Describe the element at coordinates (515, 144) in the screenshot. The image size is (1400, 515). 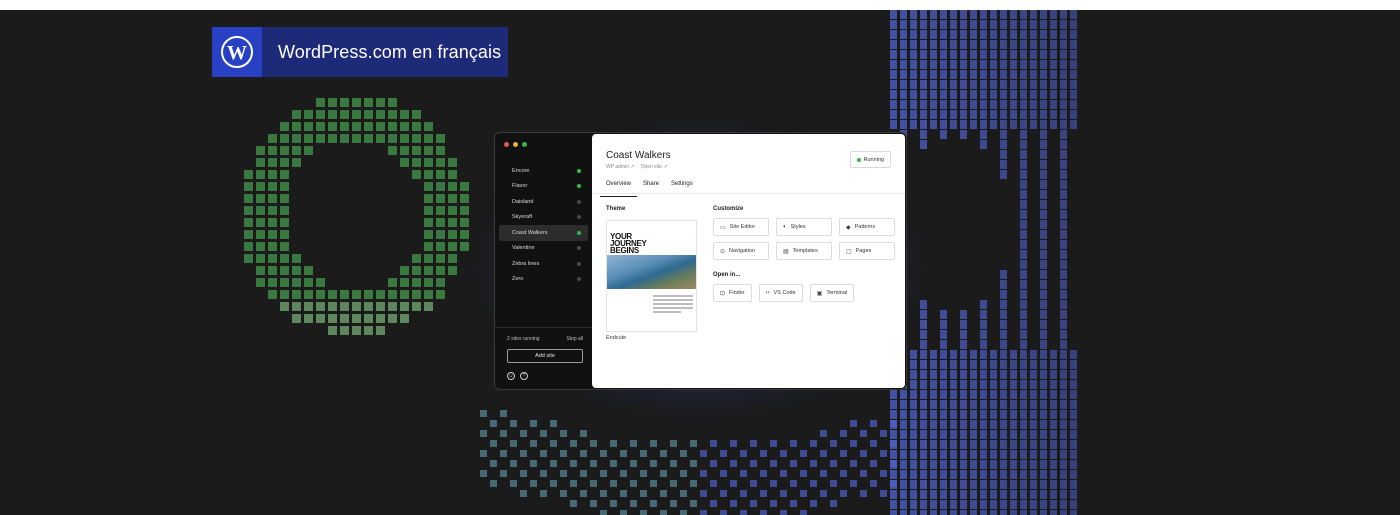
I see `minimize-dot` at that location.